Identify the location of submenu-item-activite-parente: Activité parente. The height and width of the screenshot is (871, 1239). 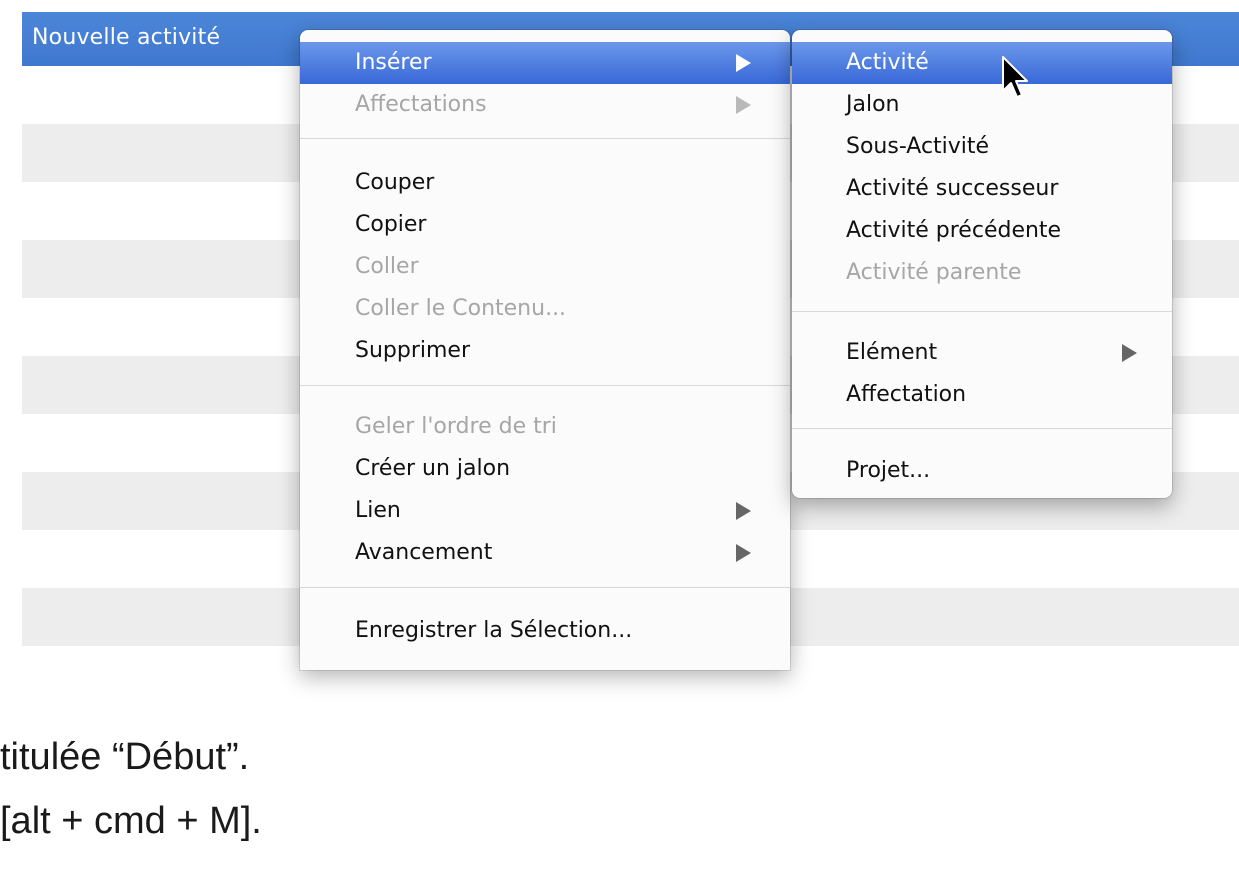
(982, 273).